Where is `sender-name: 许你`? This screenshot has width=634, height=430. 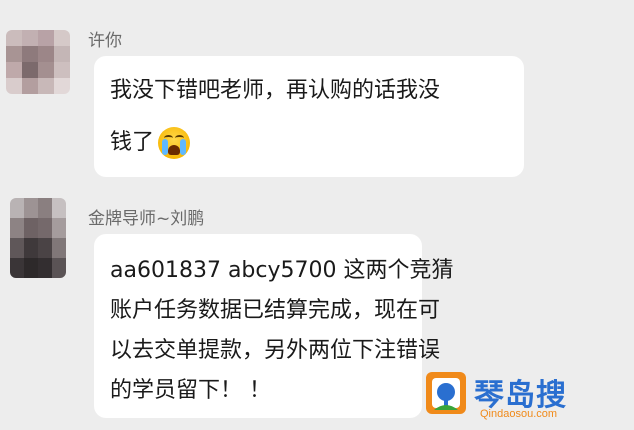 sender-name: 许你 is located at coordinates (105, 41).